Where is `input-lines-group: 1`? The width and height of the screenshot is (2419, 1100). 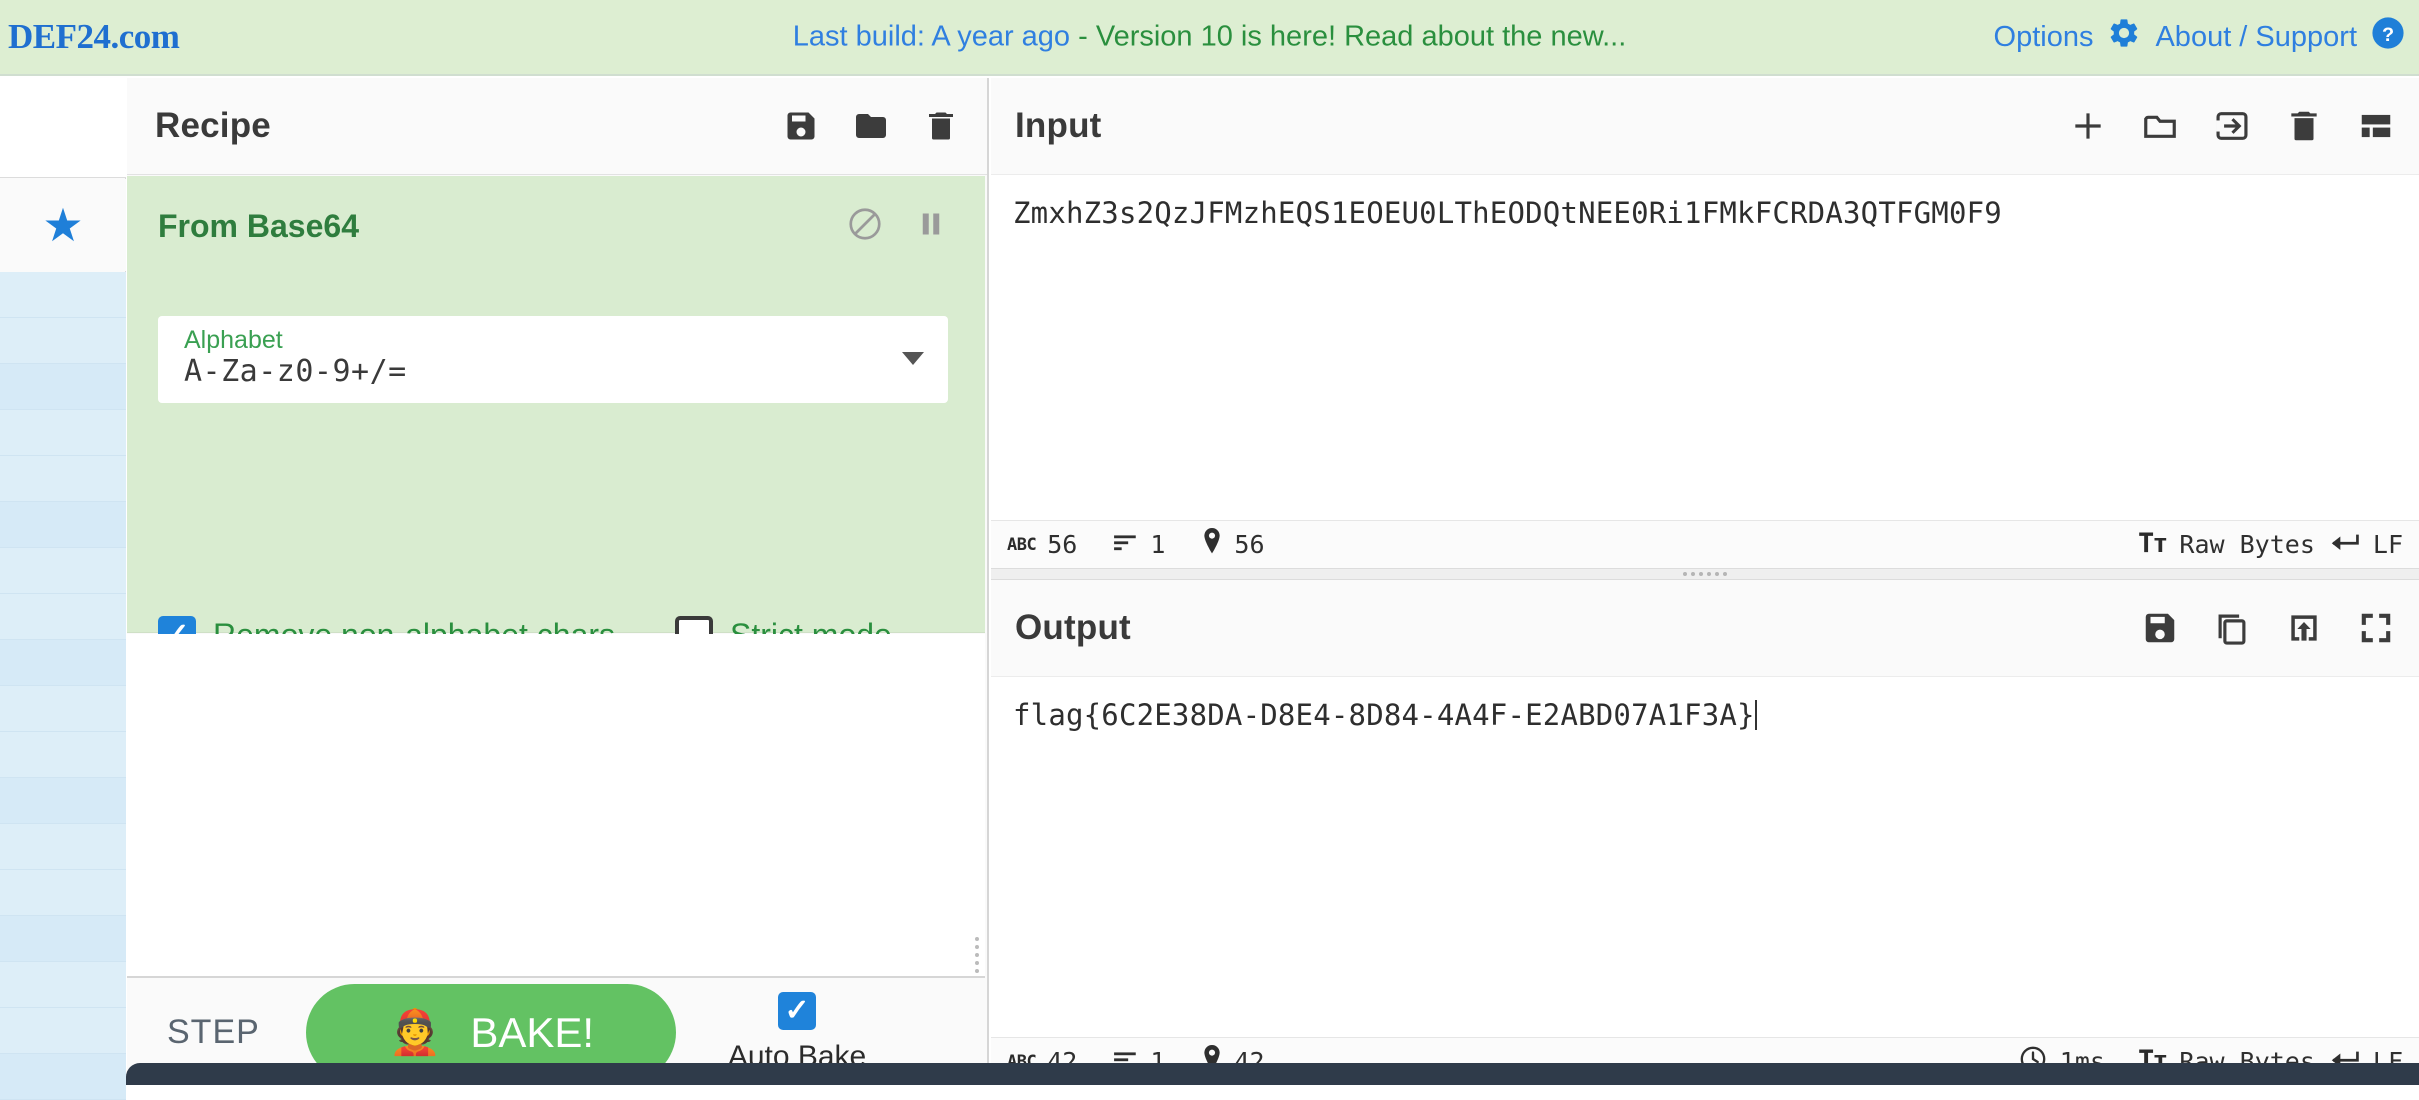 input-lines-group: 1 is located at coordinates (1139, 544).